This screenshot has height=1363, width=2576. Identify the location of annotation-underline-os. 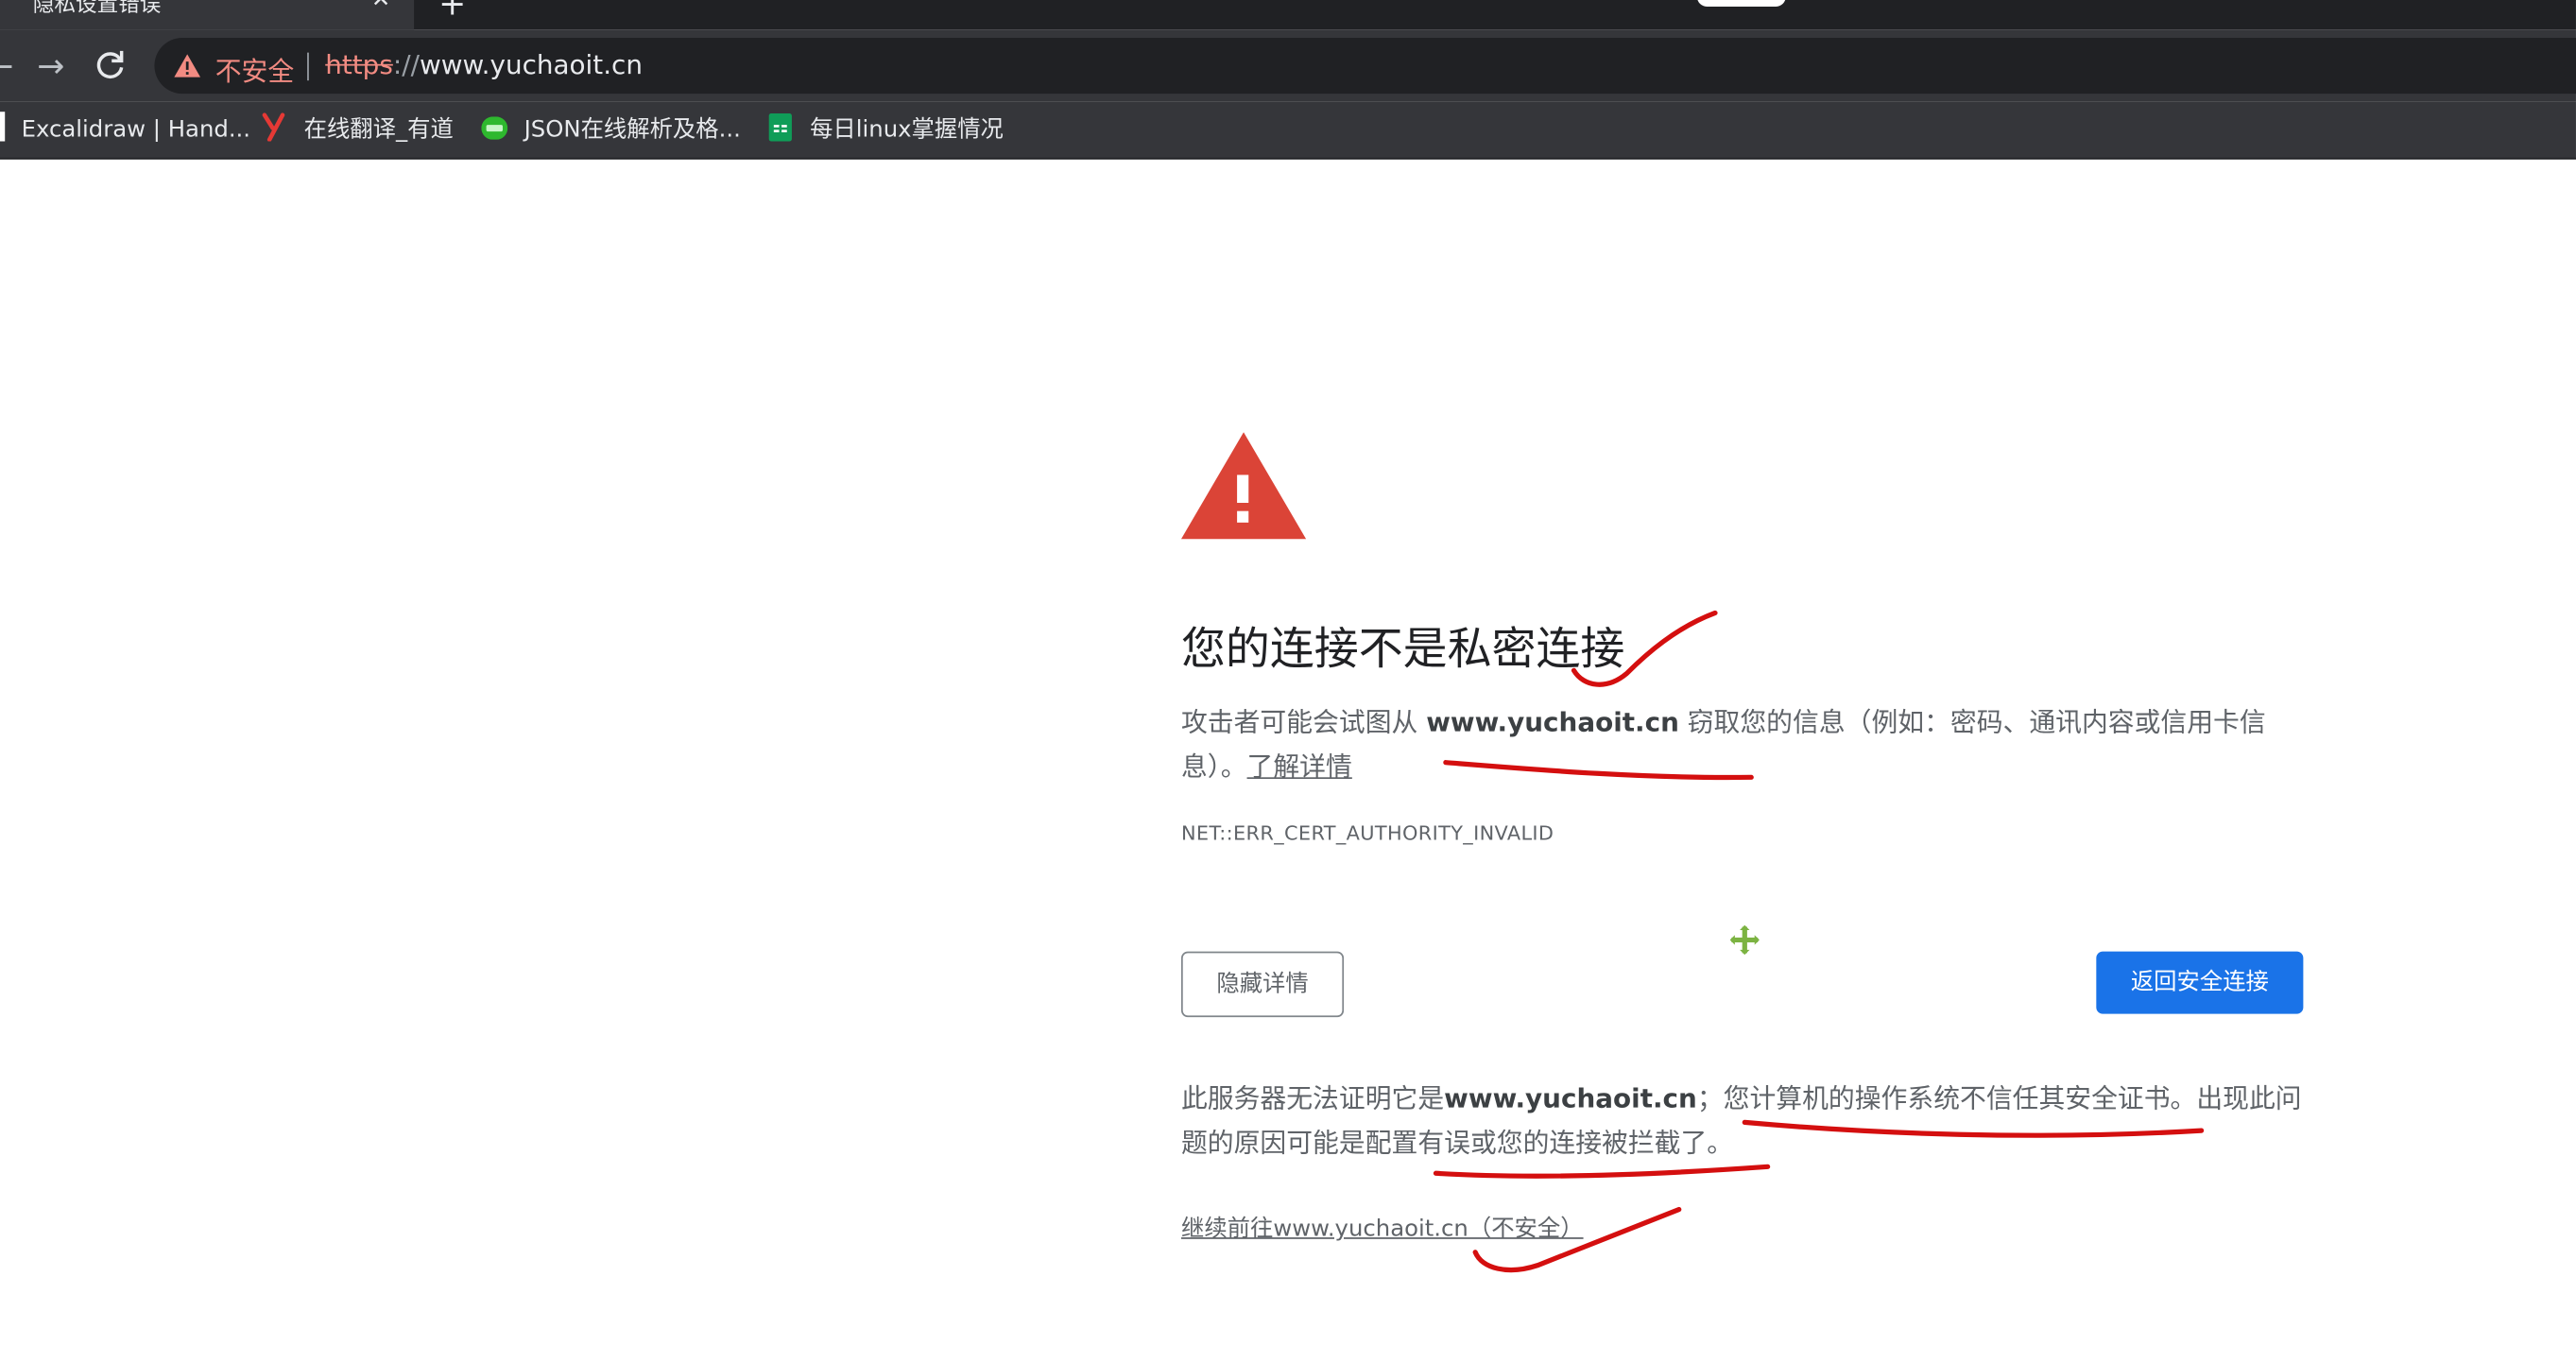
(1973, 1128).